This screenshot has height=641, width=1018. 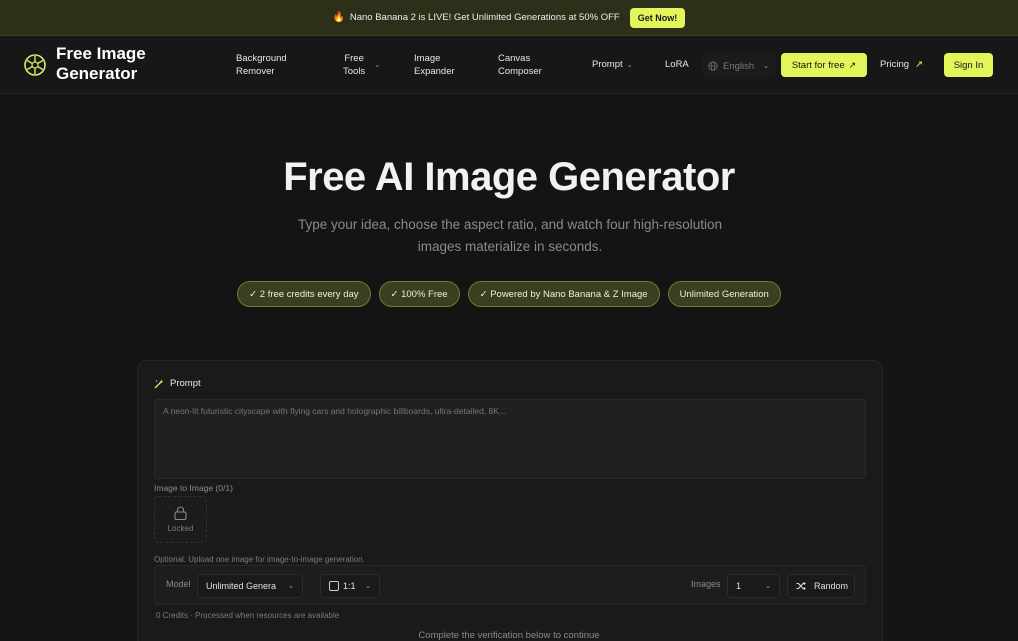 I want to click on pricing-link: Pricing ↗, so click(x=901, y=64).